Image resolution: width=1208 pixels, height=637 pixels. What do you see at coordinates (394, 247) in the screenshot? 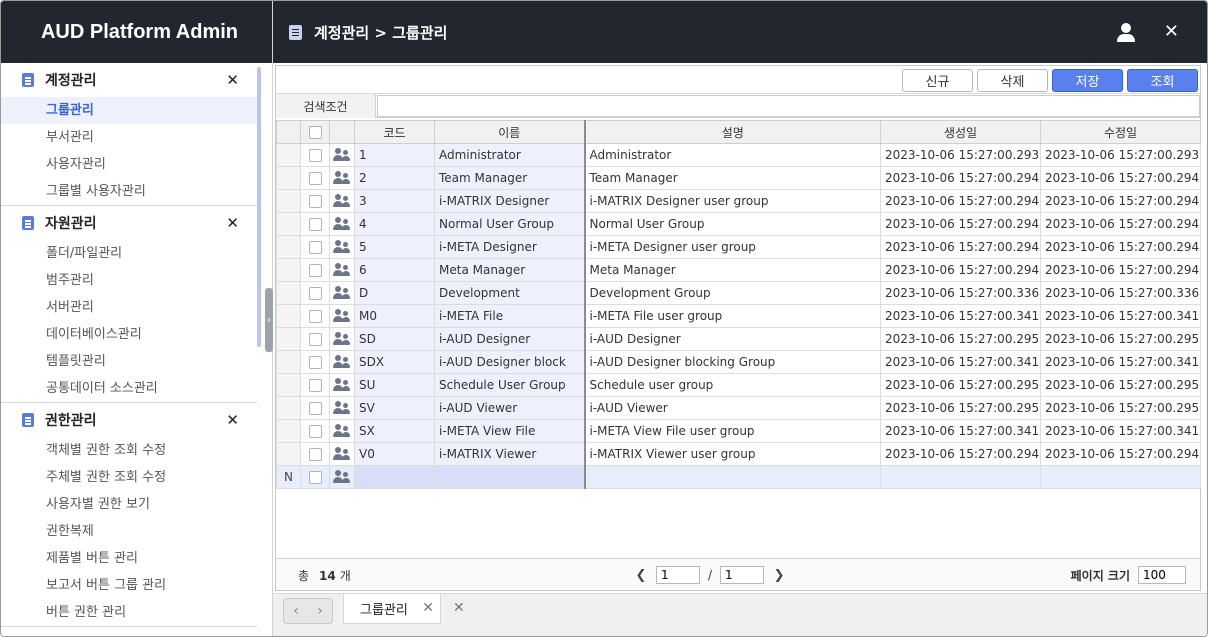
I see `cell-code: 5` at bounding box center [394, 247].